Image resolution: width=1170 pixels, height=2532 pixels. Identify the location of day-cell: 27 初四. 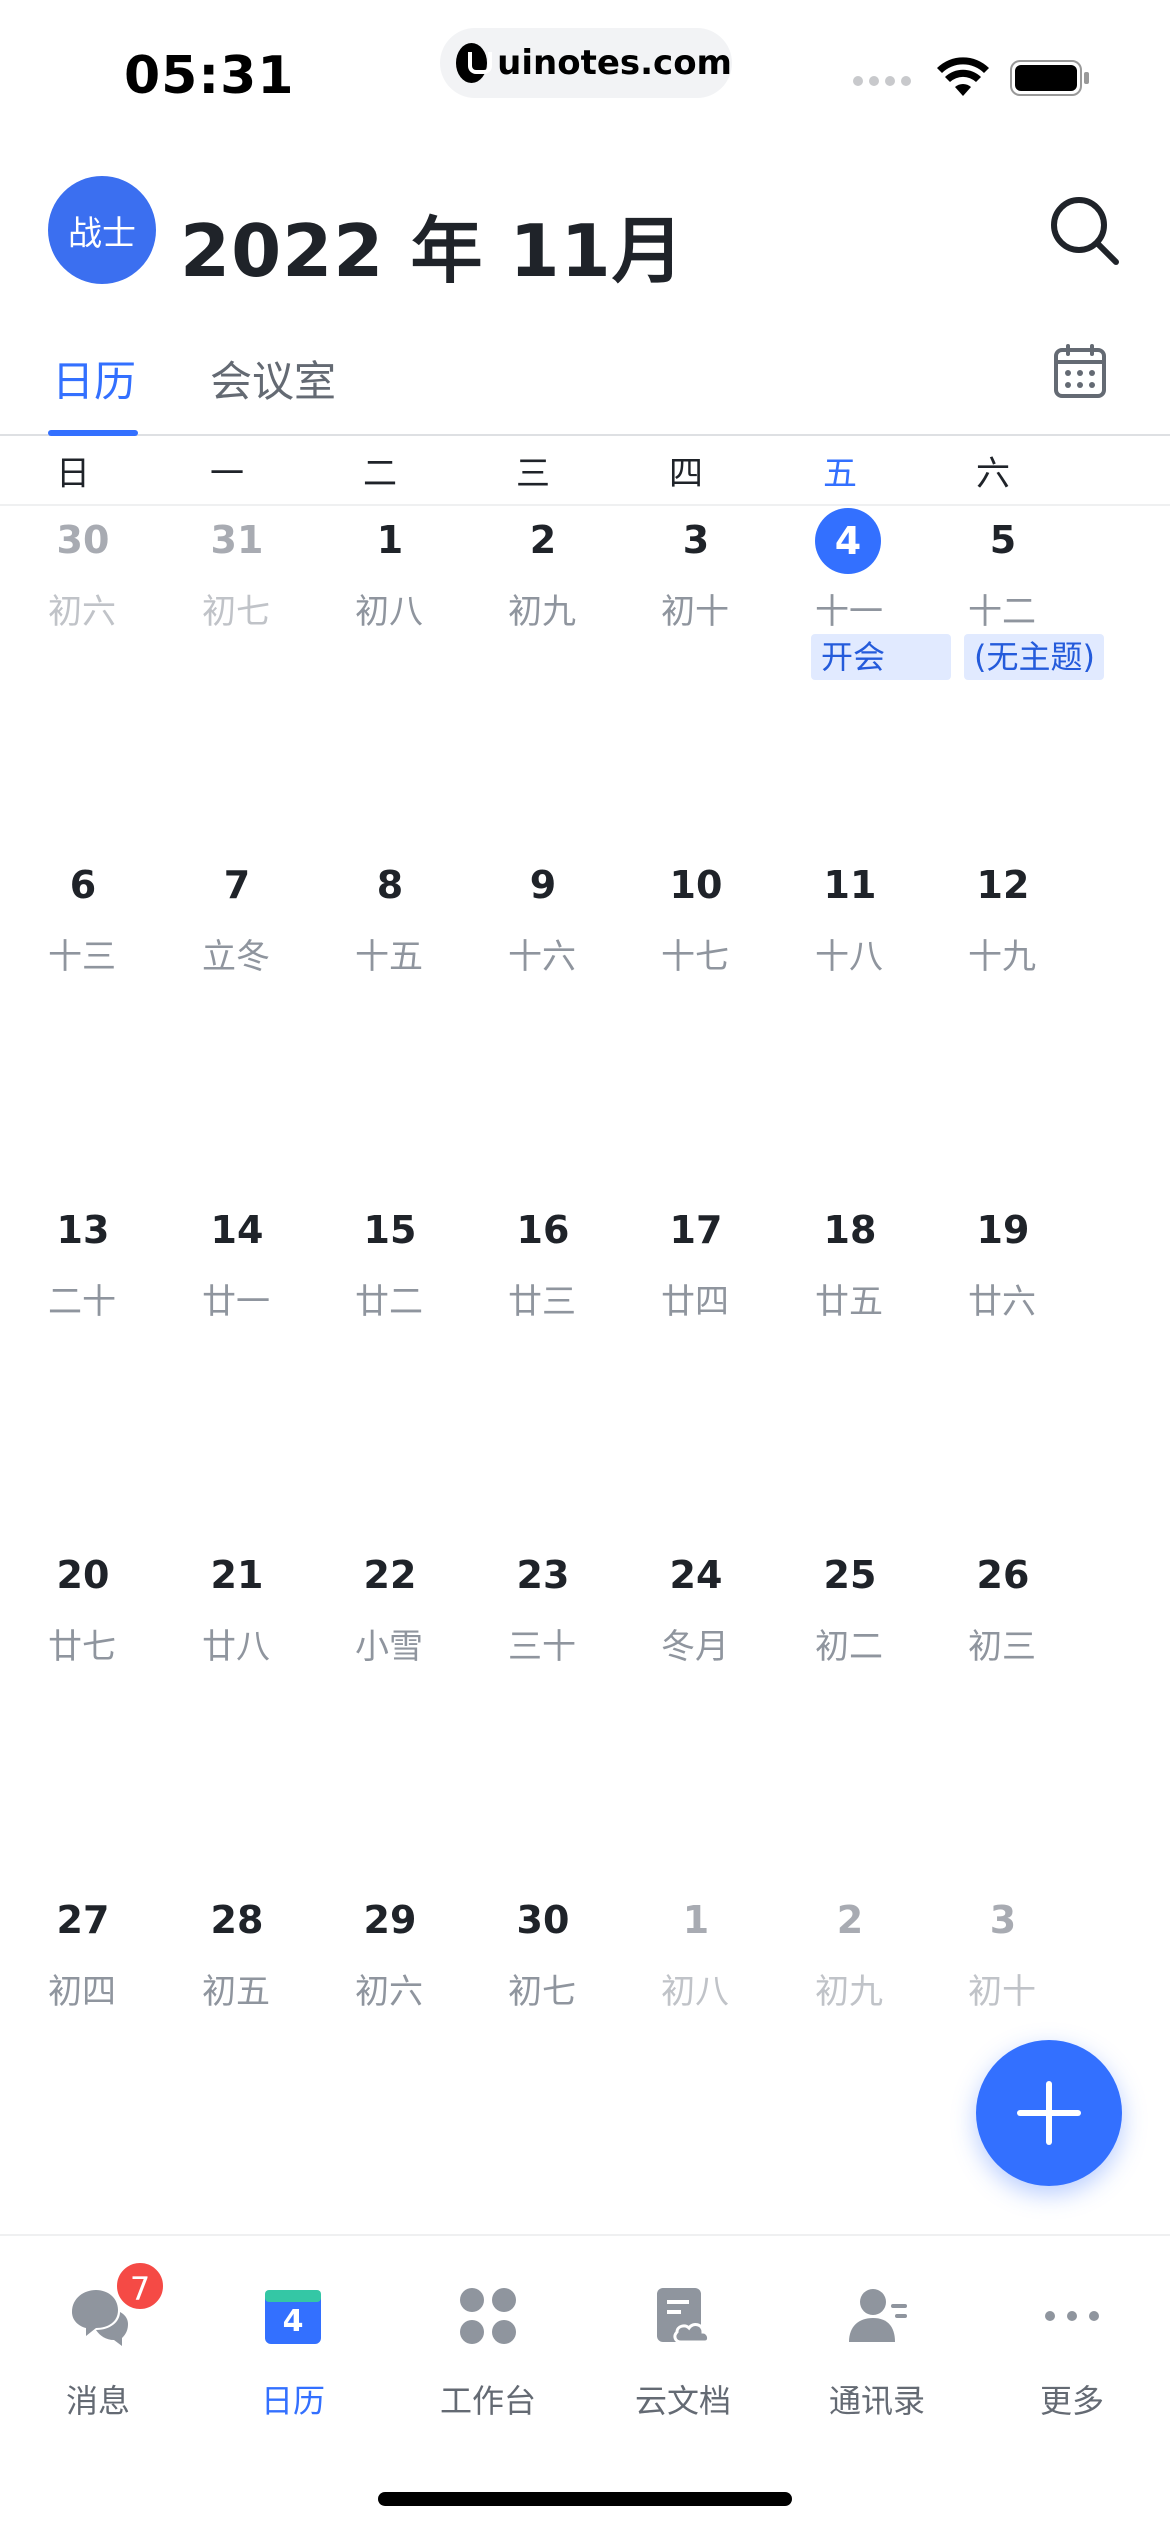
(124, 2060).